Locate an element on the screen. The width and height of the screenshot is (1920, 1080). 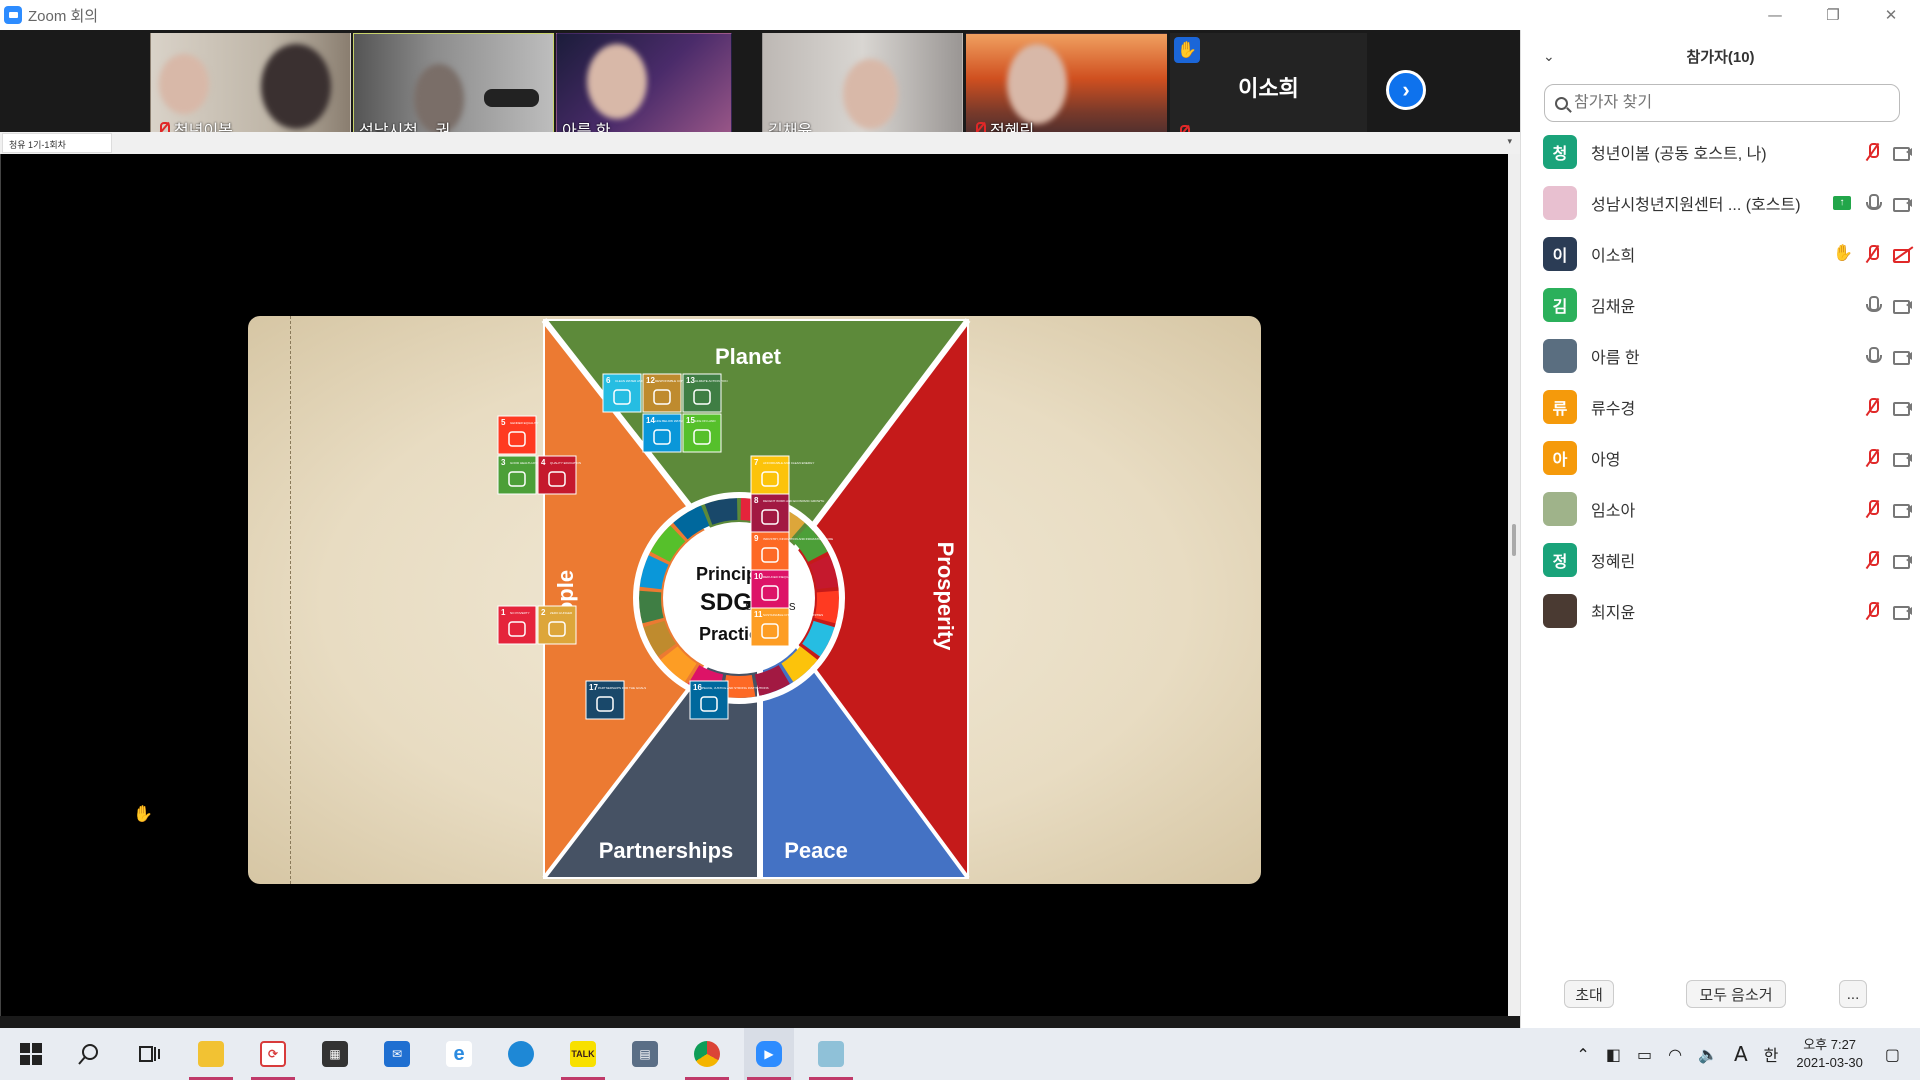
video-thumbnail: 아름 한 is located at coordinates (644, 89).